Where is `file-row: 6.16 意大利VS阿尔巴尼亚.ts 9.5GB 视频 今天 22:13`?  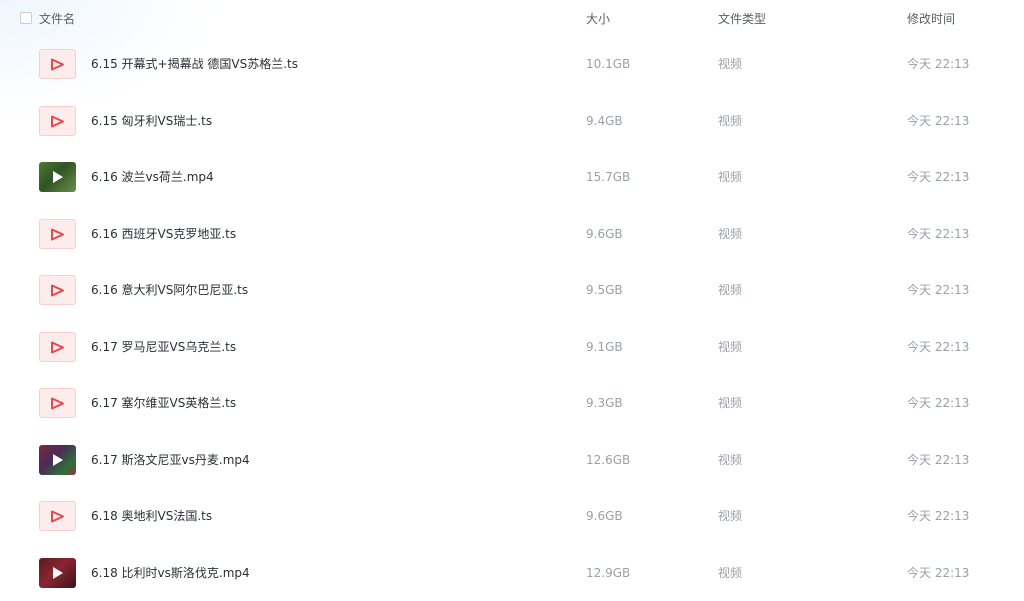
file-row: 6.16 意大利VS阿尔巴尼亚.ts 9.5GB 视频 今天 22:13 is located at coordinates (512, 290).